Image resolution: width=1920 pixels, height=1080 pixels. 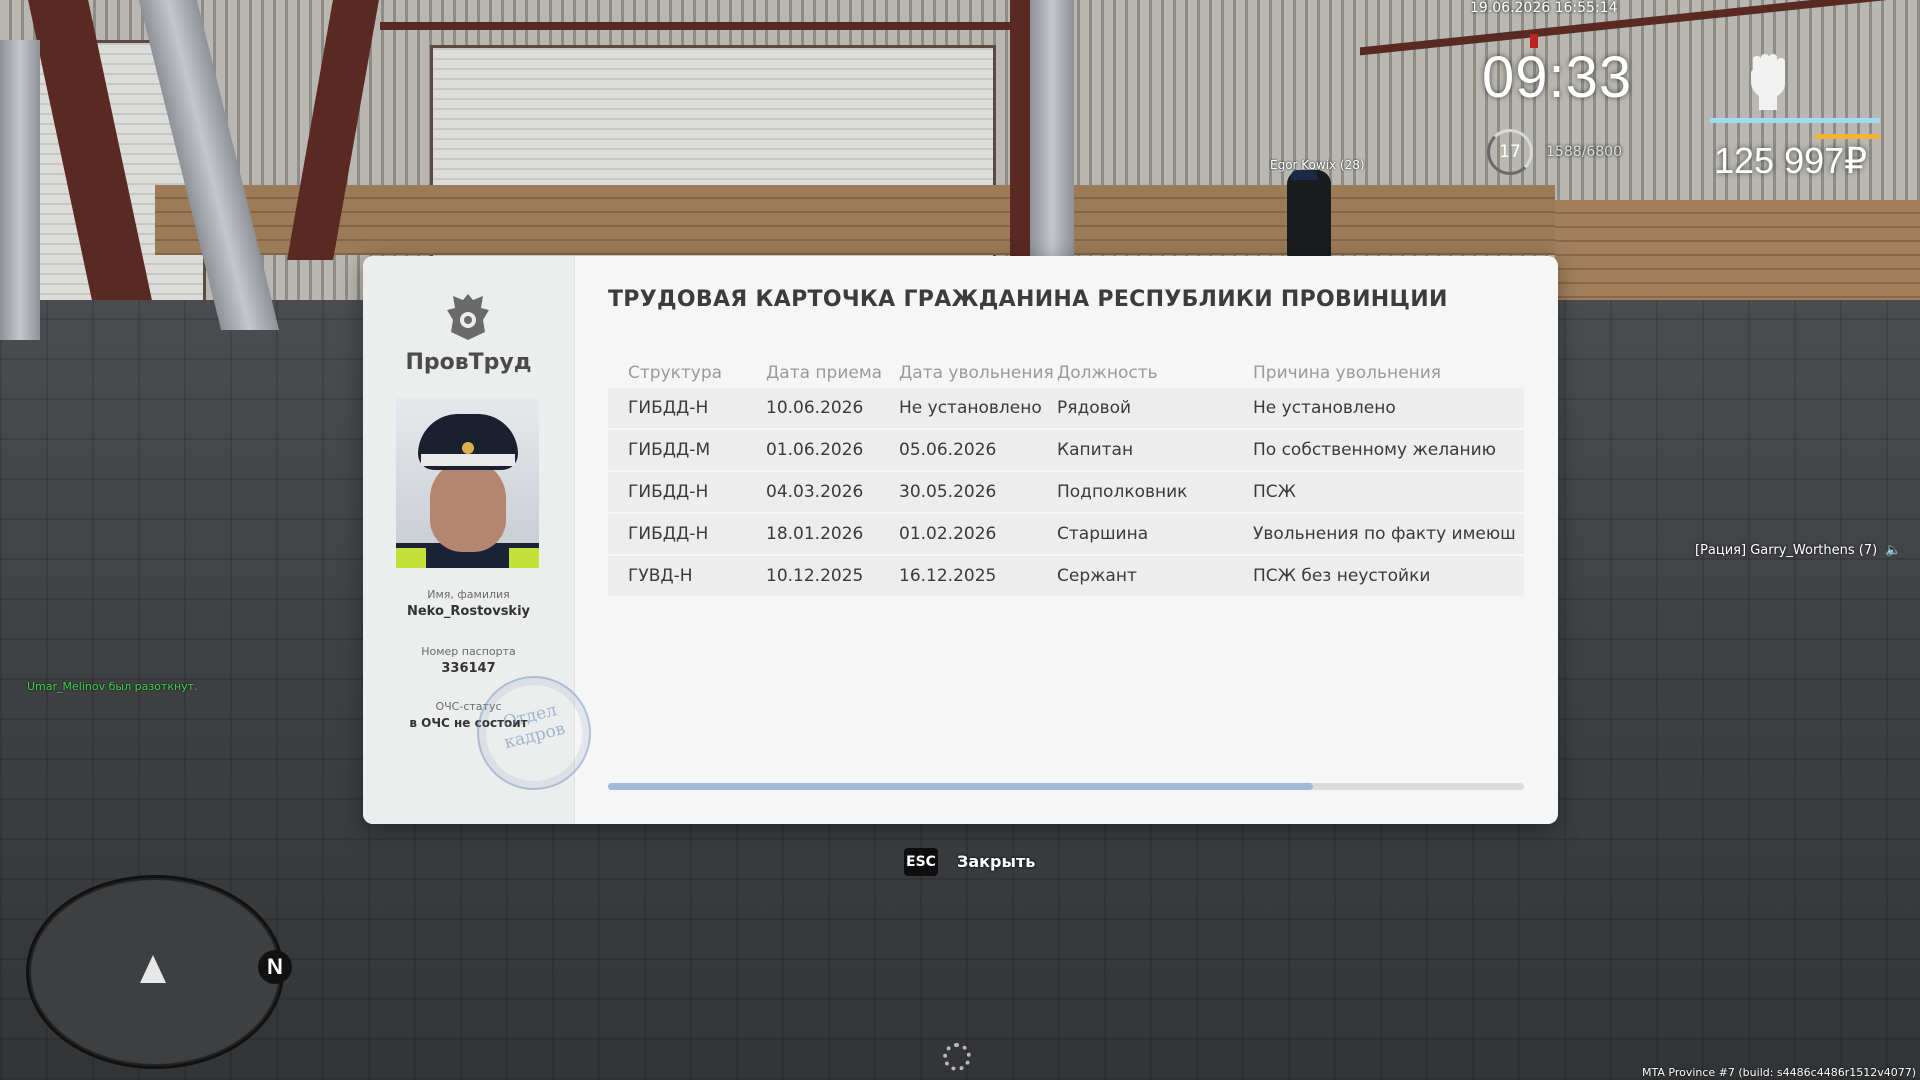 What do you see at coordinates (1122, 492) in the screenshot?
I see `cell-position: Подполковник` at bounding box center [1122, 492].